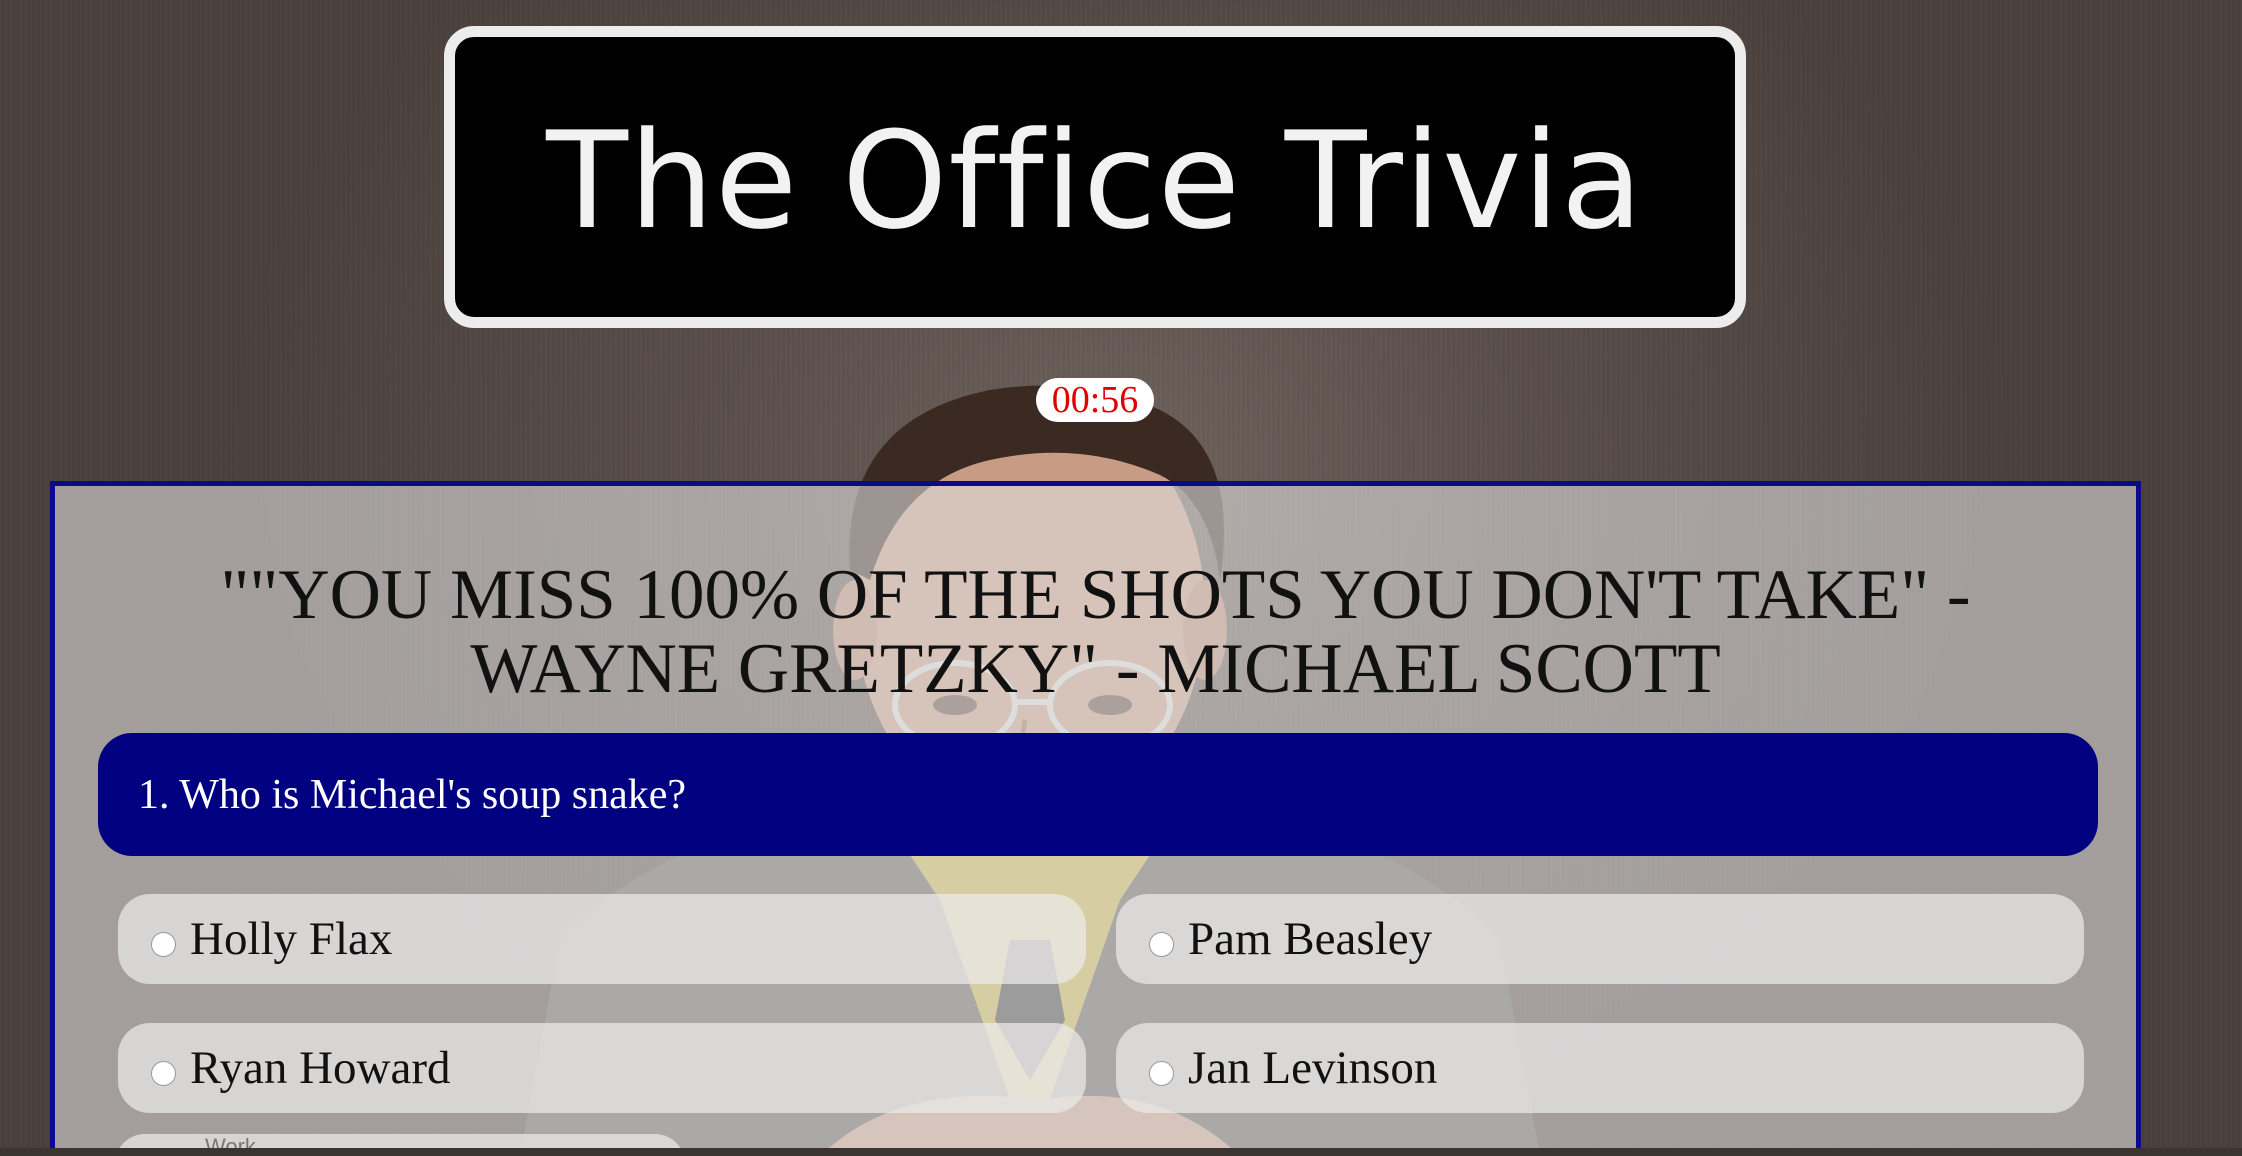 The height and width of the screenshot is (1156, 2242). Describe the element at coordinates (1600, 1068) in the screenshot. I see `answer-option-jan-levinson: Jan Levinson` at that location.